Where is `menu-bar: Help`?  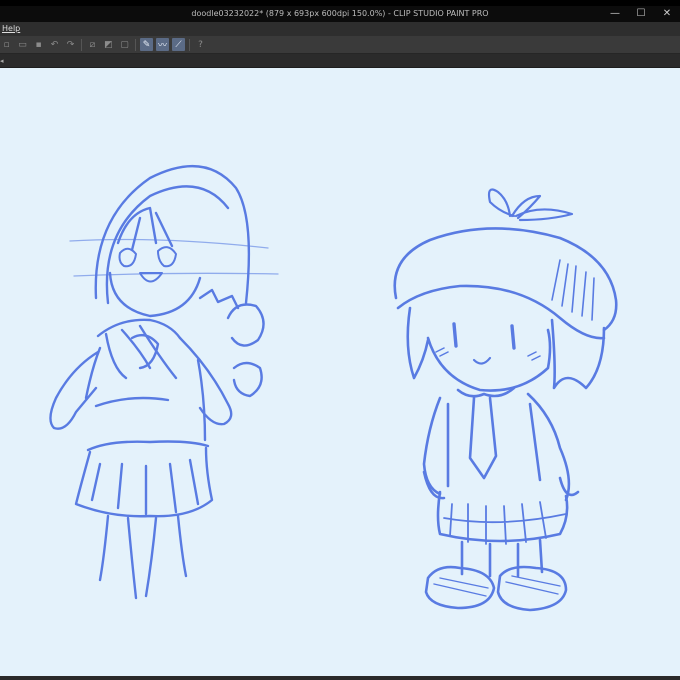 menu-bar: Help is located at coordinates (340, 29).